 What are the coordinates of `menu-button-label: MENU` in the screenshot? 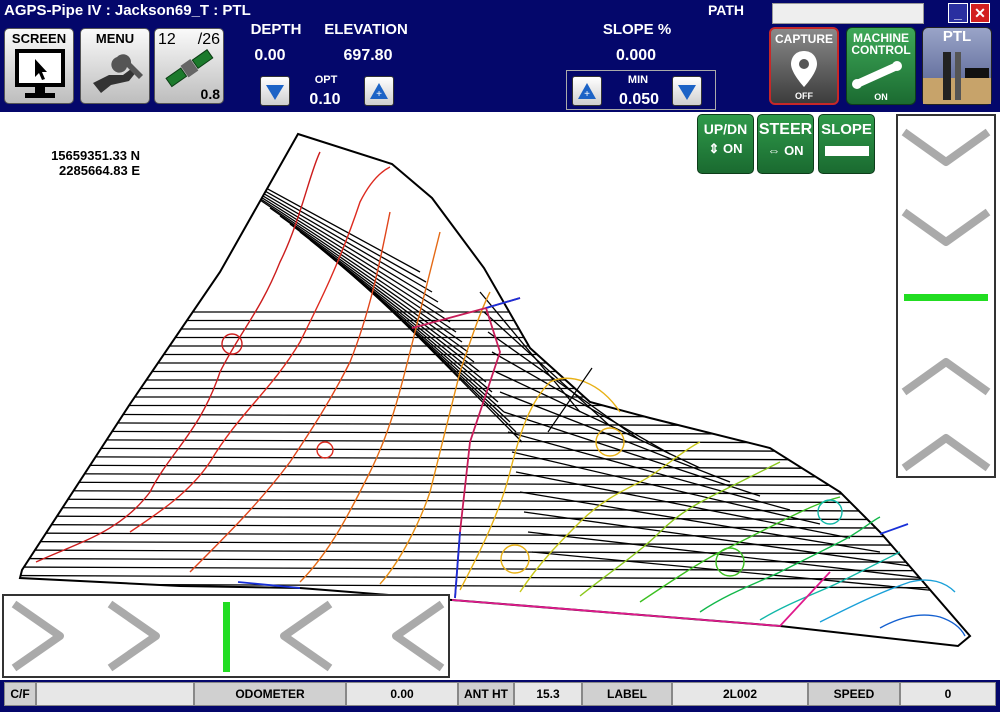 It's located at (115, 38).